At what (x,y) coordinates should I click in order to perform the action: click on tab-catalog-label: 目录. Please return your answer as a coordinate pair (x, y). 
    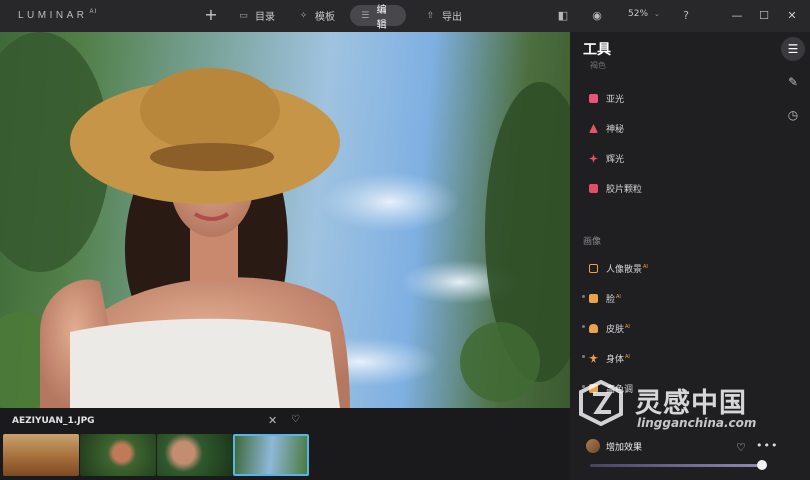
    Looking at the image, I should click on (265, 17).